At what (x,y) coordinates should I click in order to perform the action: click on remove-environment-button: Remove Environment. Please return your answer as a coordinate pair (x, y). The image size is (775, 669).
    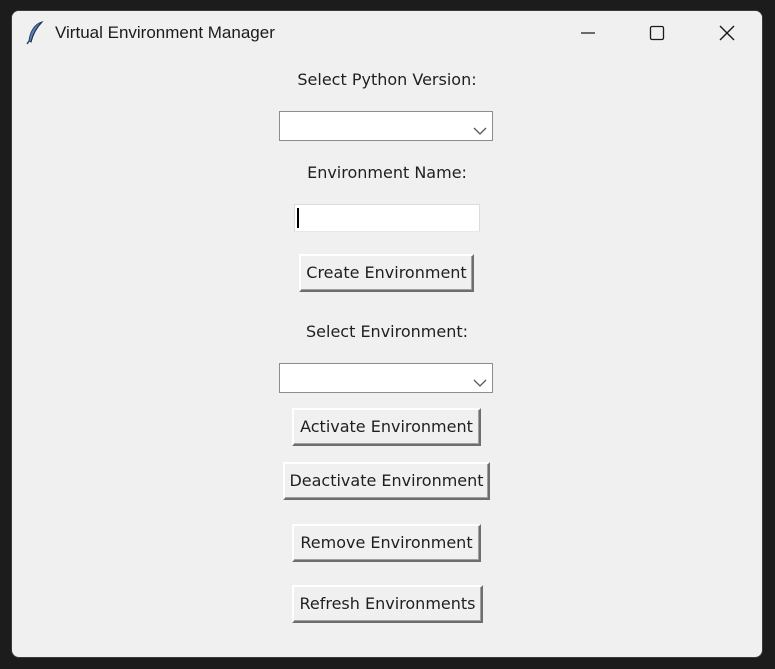
    Looking at the image, I should click on (386, 543).